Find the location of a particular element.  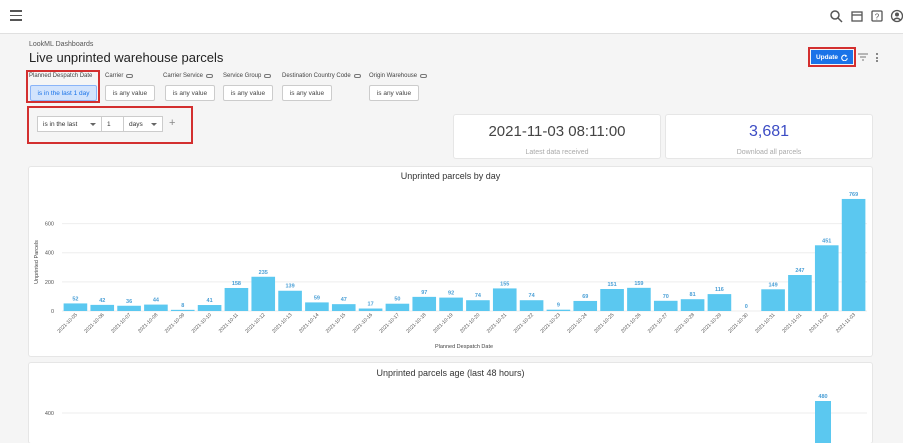

filter-label-service-group: Service Group is located at coordinates (247, 76).